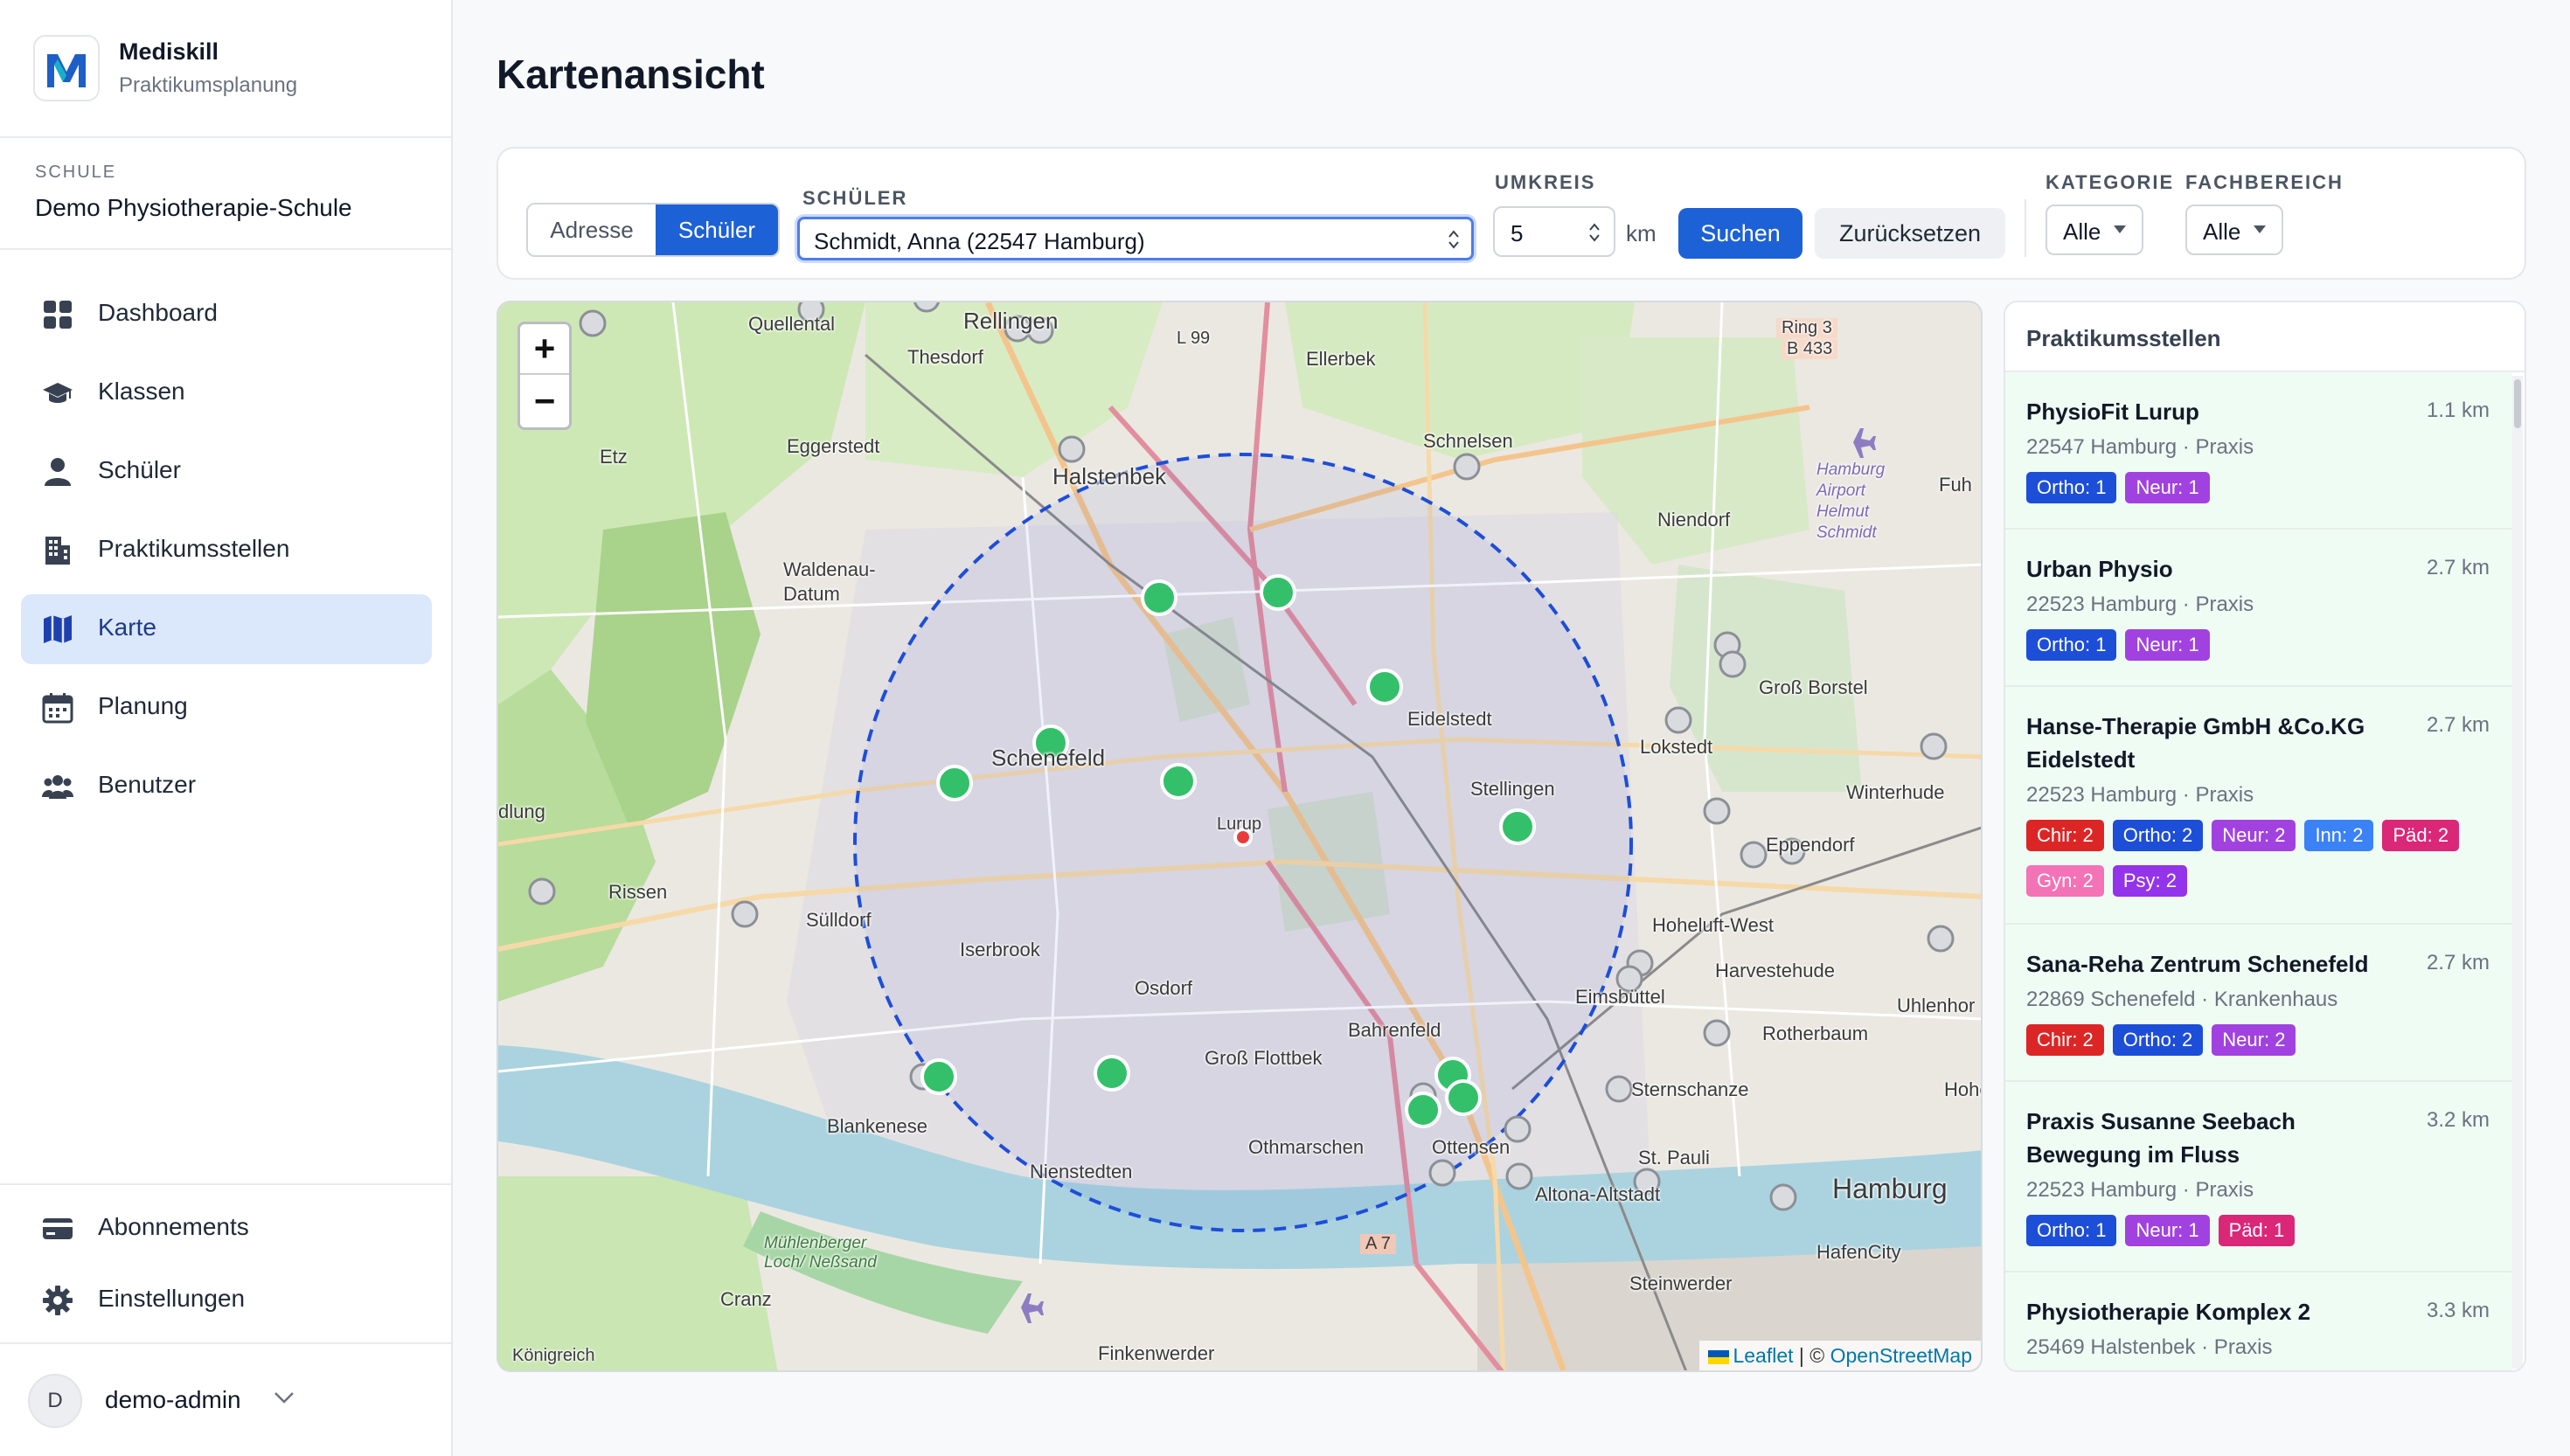 The width and height of the screenshot is (2570, 1456). What do you see at coordinates (1936, 1005) in the screenshot?
I see `map-label: Uhlenhor` at bounding box center [1936, 1005].